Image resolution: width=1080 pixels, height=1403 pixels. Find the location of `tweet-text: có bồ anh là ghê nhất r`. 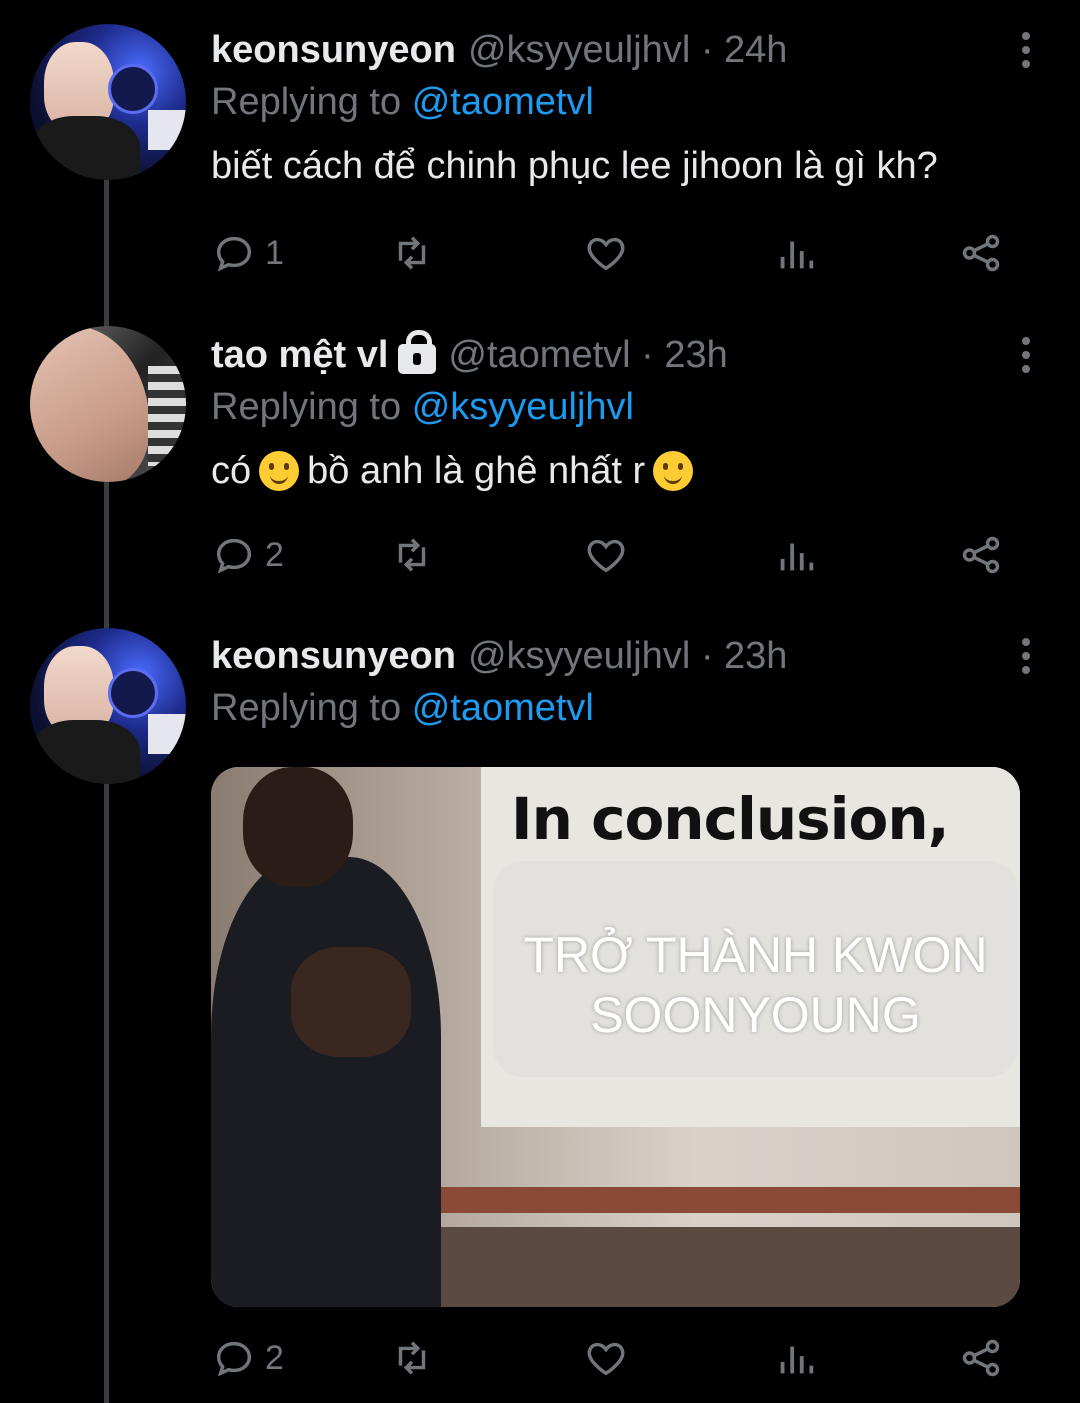

tweet-text: có bồ anh là ghê nhất r is located at coordinates (625, 471).